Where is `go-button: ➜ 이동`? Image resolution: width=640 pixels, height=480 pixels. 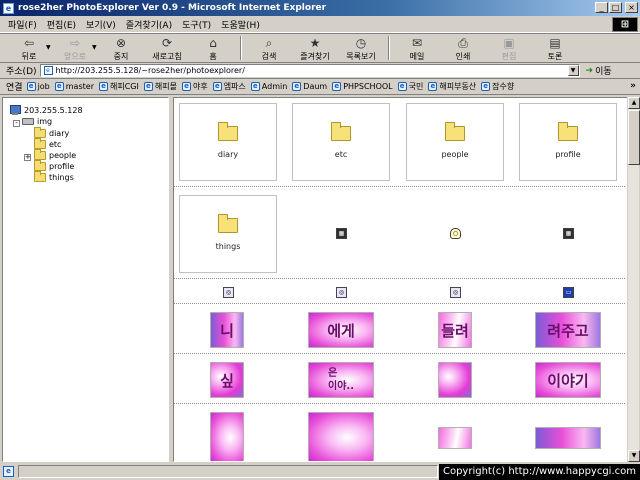 go-button: ➜ 이동 is located at coordinates (599, 71).